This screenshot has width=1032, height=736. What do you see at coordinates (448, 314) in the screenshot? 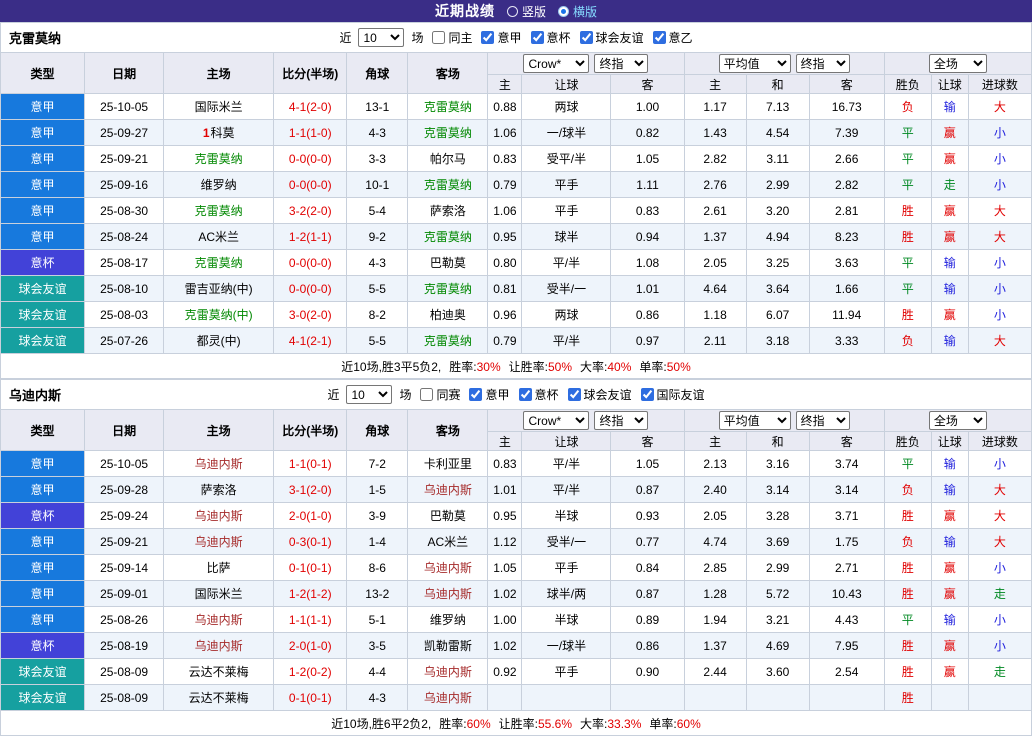
I see `away-team-cell: 柏迪奥` at bounding box center [448, 314].